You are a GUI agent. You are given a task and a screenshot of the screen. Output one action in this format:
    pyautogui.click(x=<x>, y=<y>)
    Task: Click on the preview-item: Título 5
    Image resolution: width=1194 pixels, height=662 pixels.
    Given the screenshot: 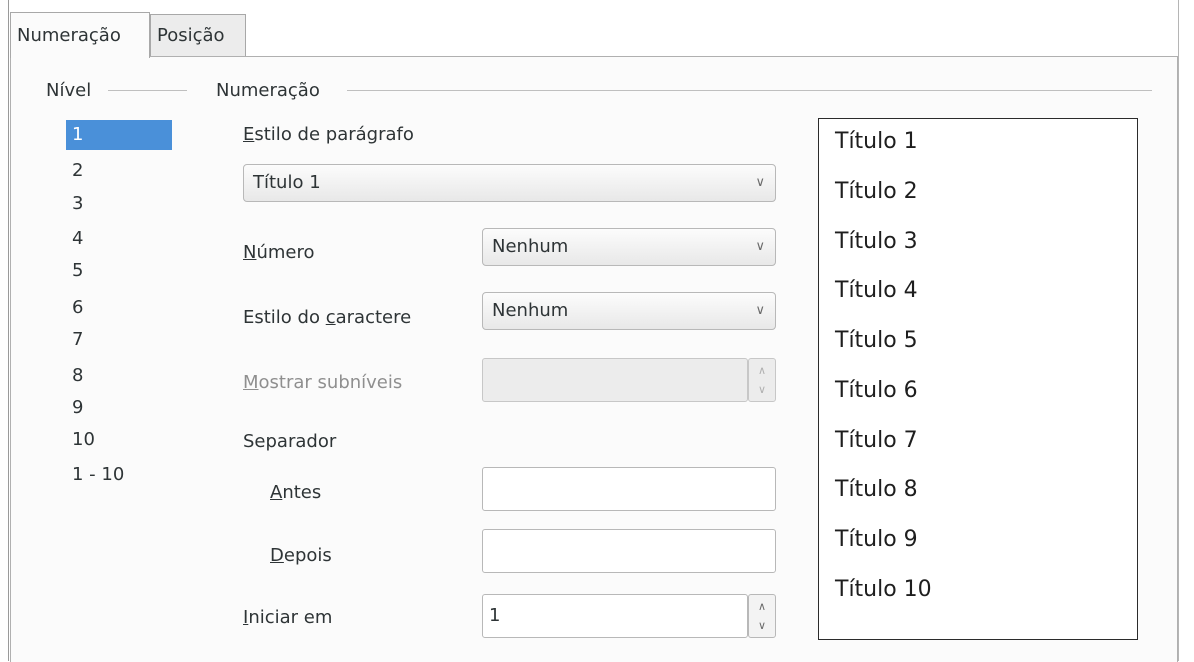 What is the action you would take?
    pyautogui.click(x=876, y=340)
    